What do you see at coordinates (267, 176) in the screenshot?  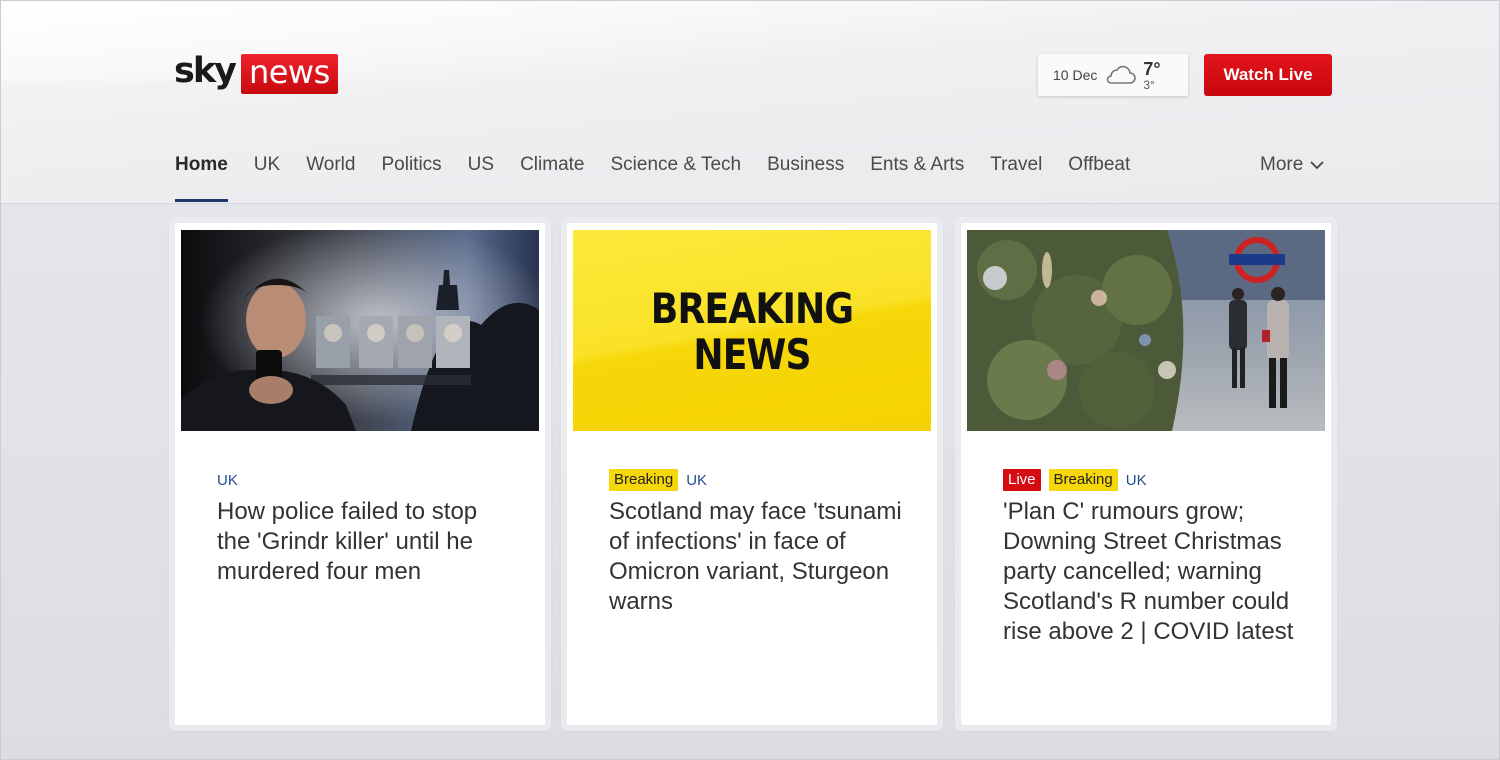 I see `nav-item-uk: UK` at bounding box center [267, 176].